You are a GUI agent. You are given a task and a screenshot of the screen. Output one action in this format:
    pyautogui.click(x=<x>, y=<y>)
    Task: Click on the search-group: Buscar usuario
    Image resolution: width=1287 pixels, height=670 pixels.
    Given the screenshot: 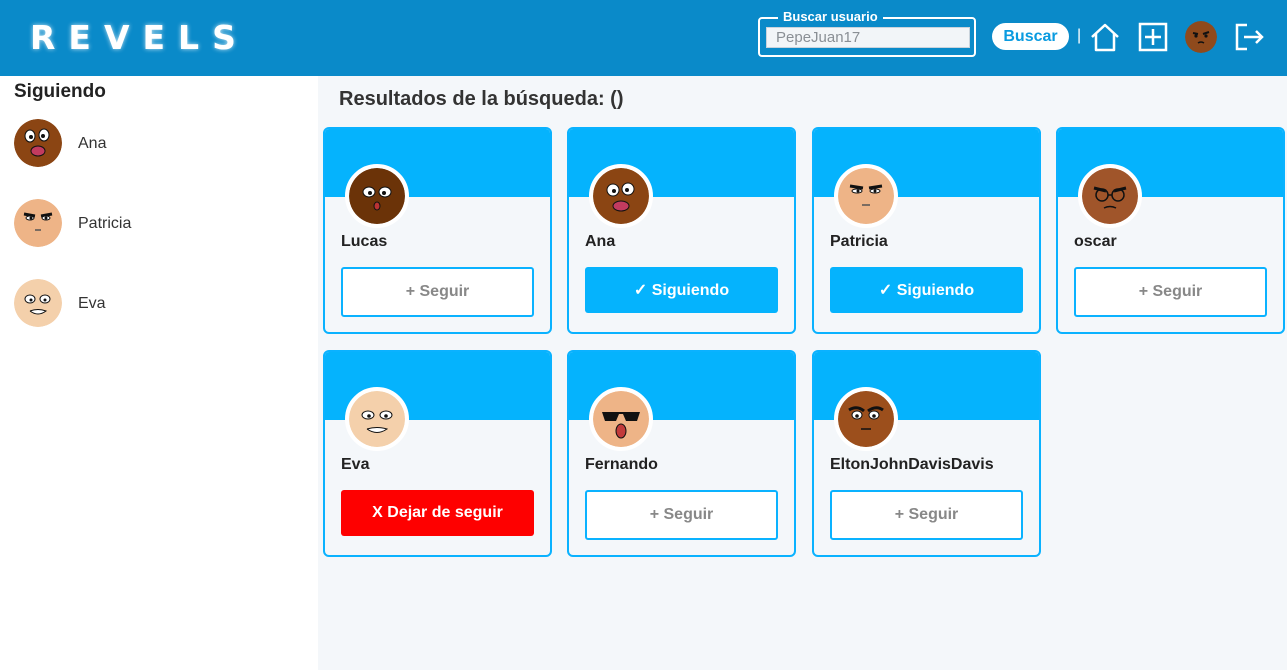 What is the action you would take?
    pyautogui.click(x=867, y=33)
    